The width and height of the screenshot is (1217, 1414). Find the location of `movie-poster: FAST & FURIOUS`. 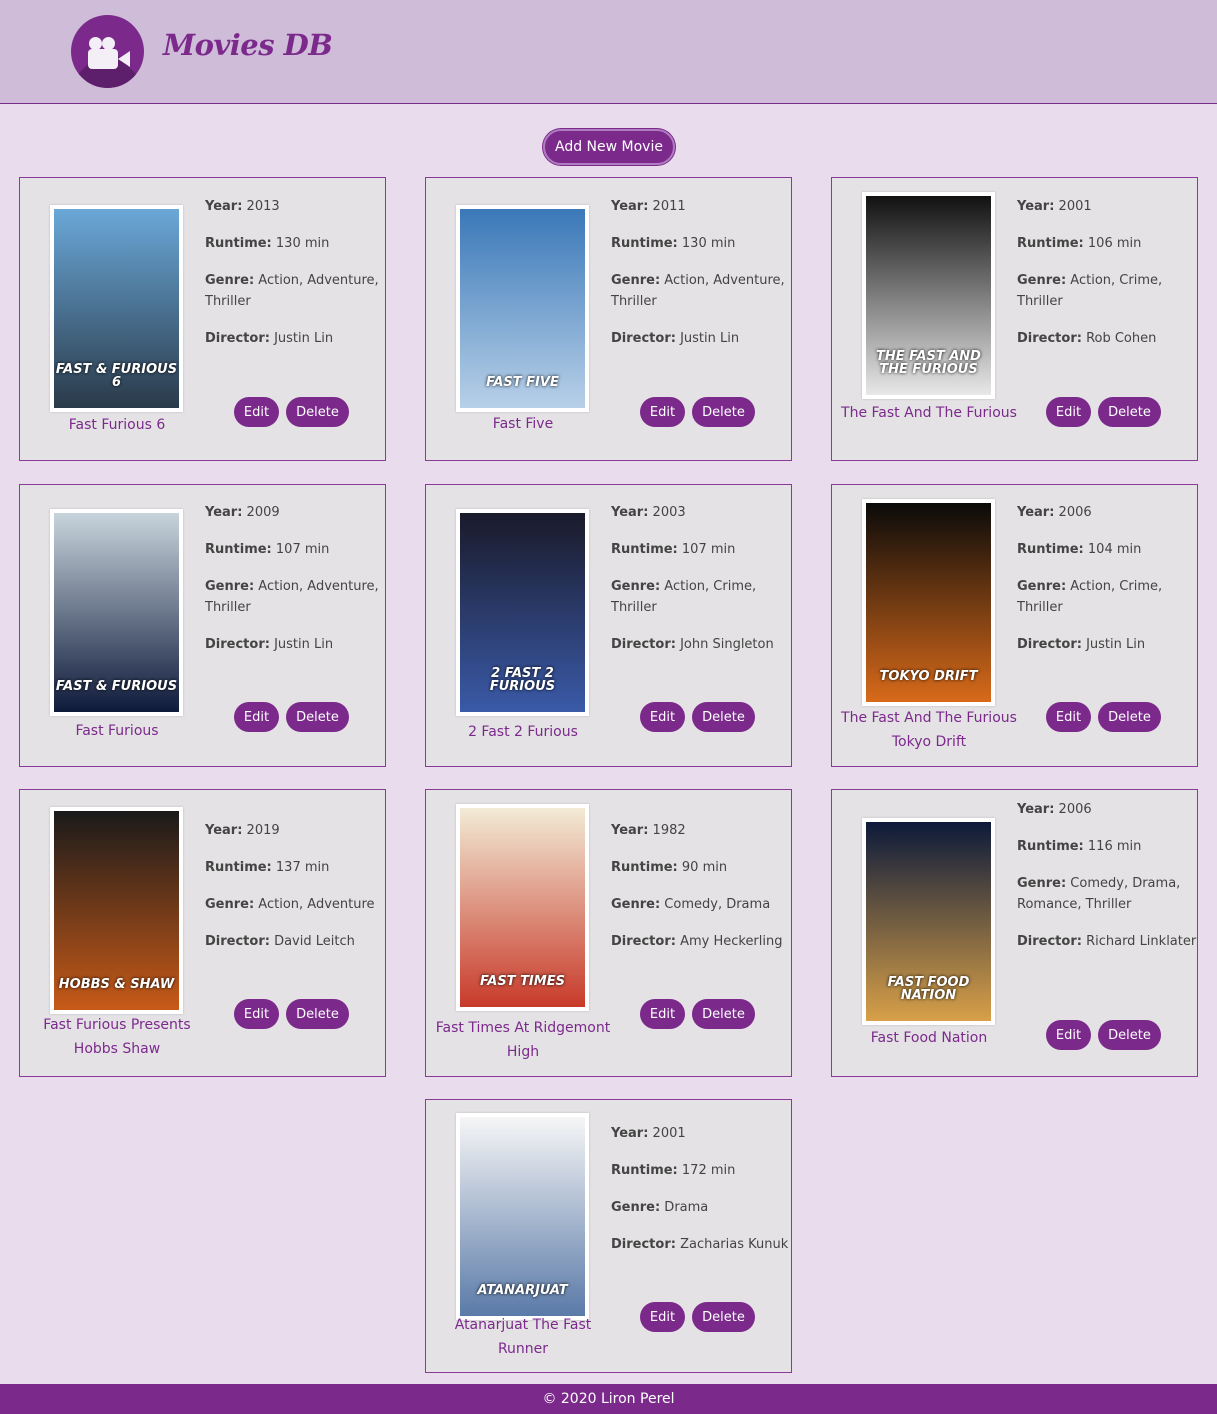

movie-poster: FAST & FURIOUS is located at coordinates (116, 612).